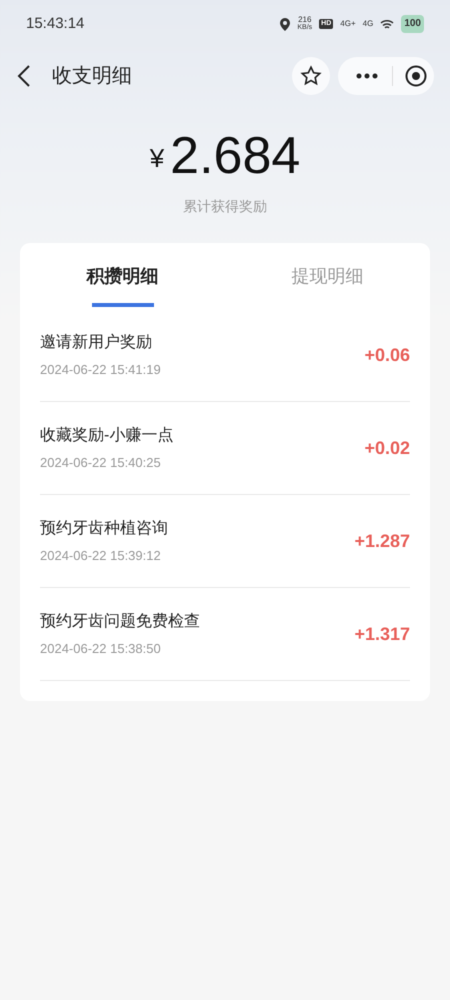  I want to click on signal-label: 4G, so click(368, 24).